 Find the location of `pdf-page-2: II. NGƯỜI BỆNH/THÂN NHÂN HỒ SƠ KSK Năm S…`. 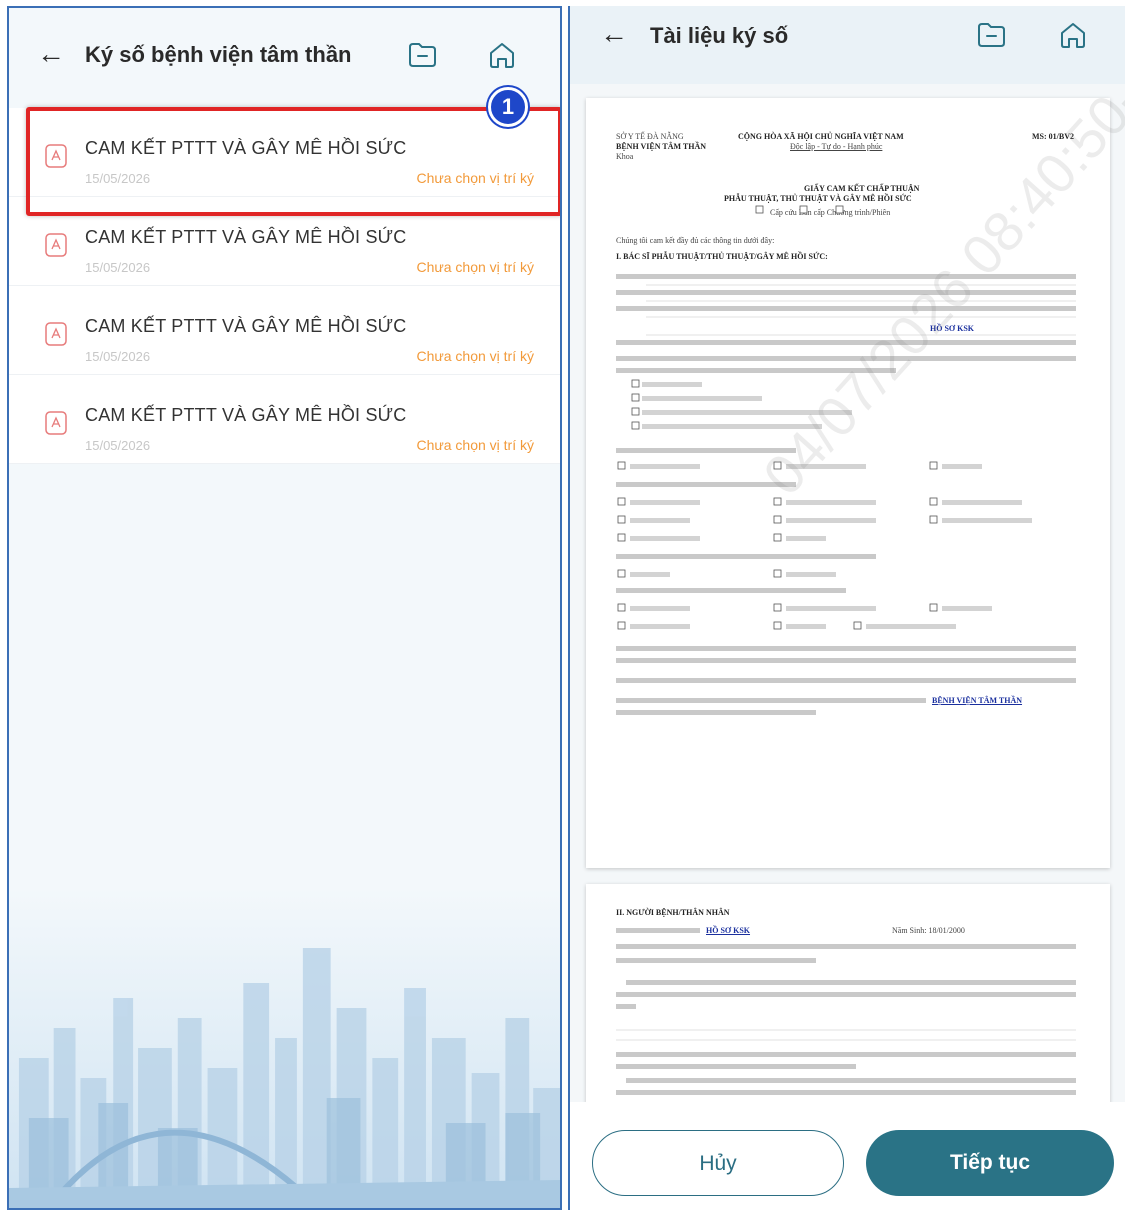

pdf-page-2: II. NGƯỜI BỆNH/THÂN NHÂN HỒ SƠ KSK Năm S… is located at coordinates (848, 999).